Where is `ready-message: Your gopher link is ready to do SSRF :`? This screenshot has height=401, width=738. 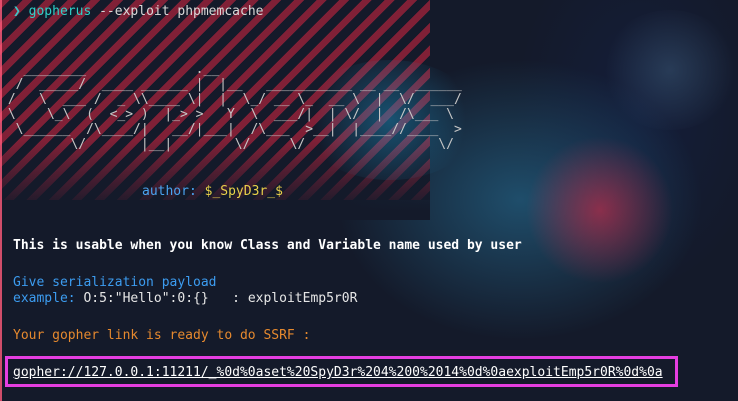 ready-message: Your gopher link is ready to do SSRF : is located at coordinates (162, 335).